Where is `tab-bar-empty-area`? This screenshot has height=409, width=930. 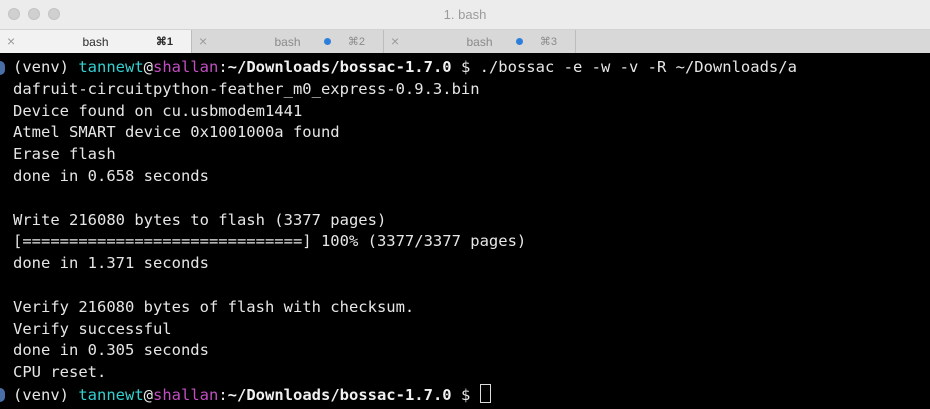 tab-bar-empty-area is located at coordinates (753, 41).